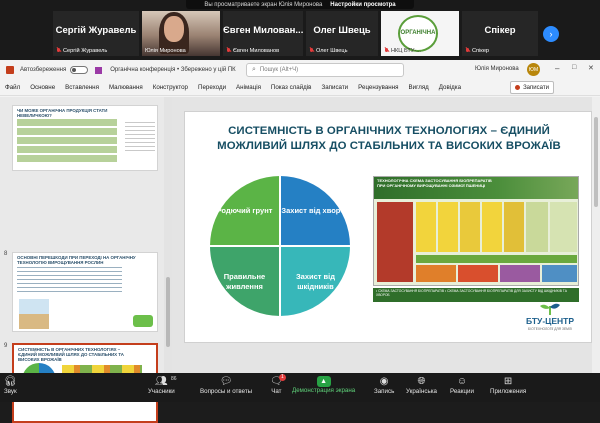 Image resolution: width=600 pixels, height=423 pixels. I want to click on participants-button: 👥︎ 86 Учасники, so click(162, 388).